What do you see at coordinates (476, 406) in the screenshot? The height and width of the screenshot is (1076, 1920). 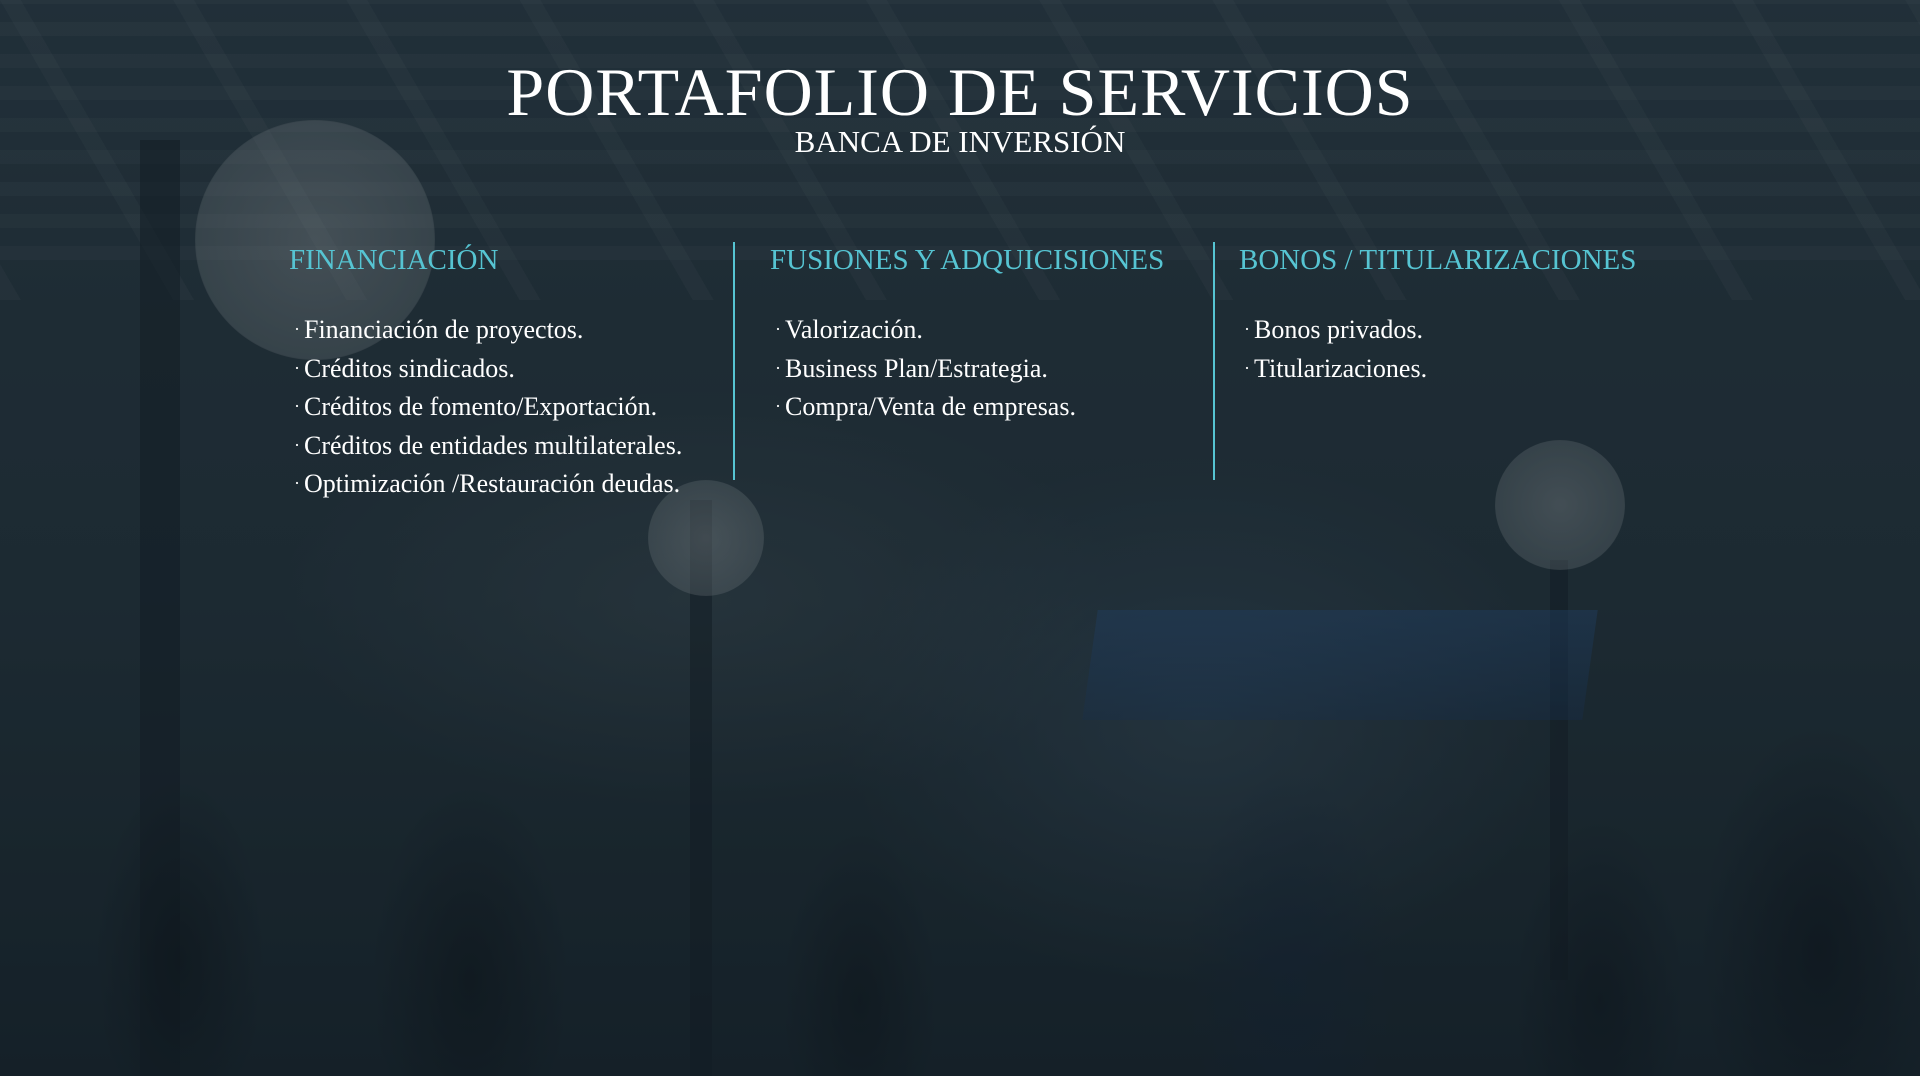 I see `list-item: · Créditos de fomento/Exportación.` at bounding box center [476, 406].